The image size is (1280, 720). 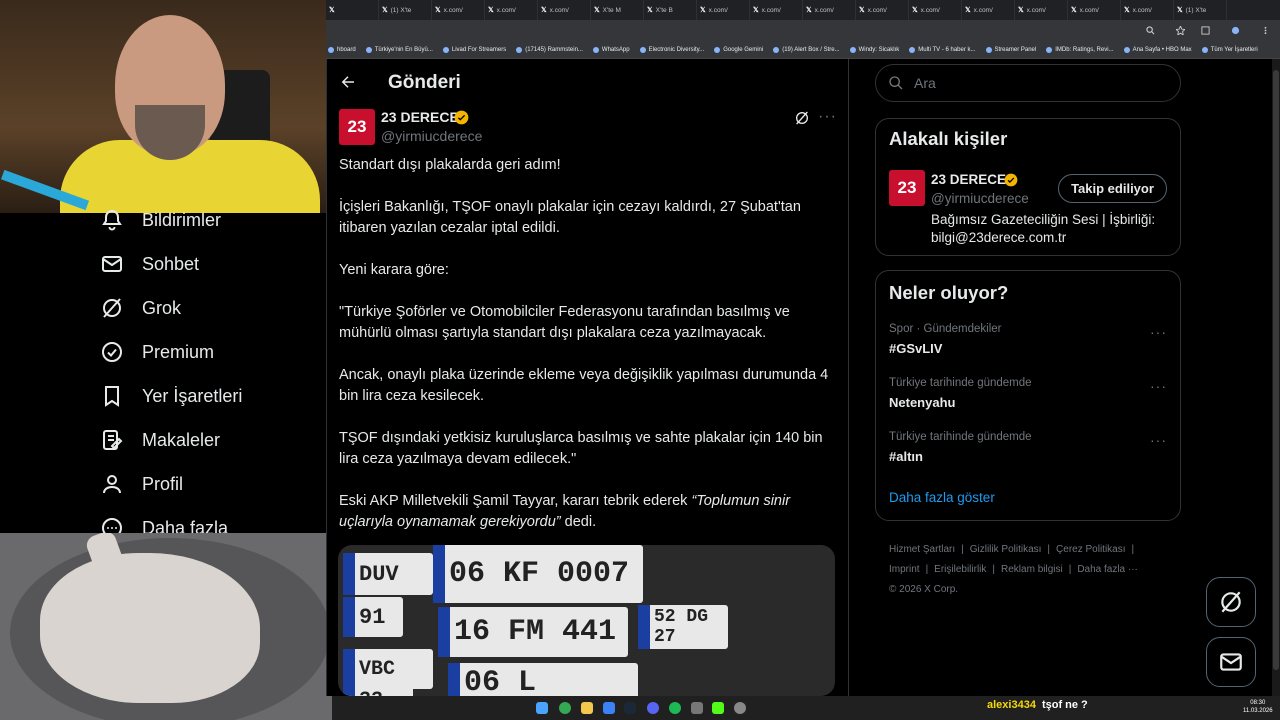 I want to click on browser-tab: 𝕏 X'te B, so click(x=670, y=10).